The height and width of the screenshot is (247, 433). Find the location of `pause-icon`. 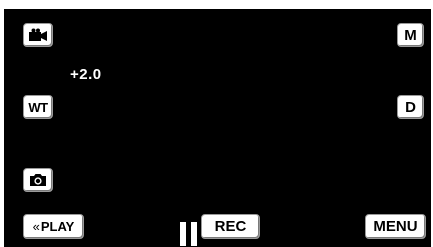

pause-icon is located at coordinates (189, 234).